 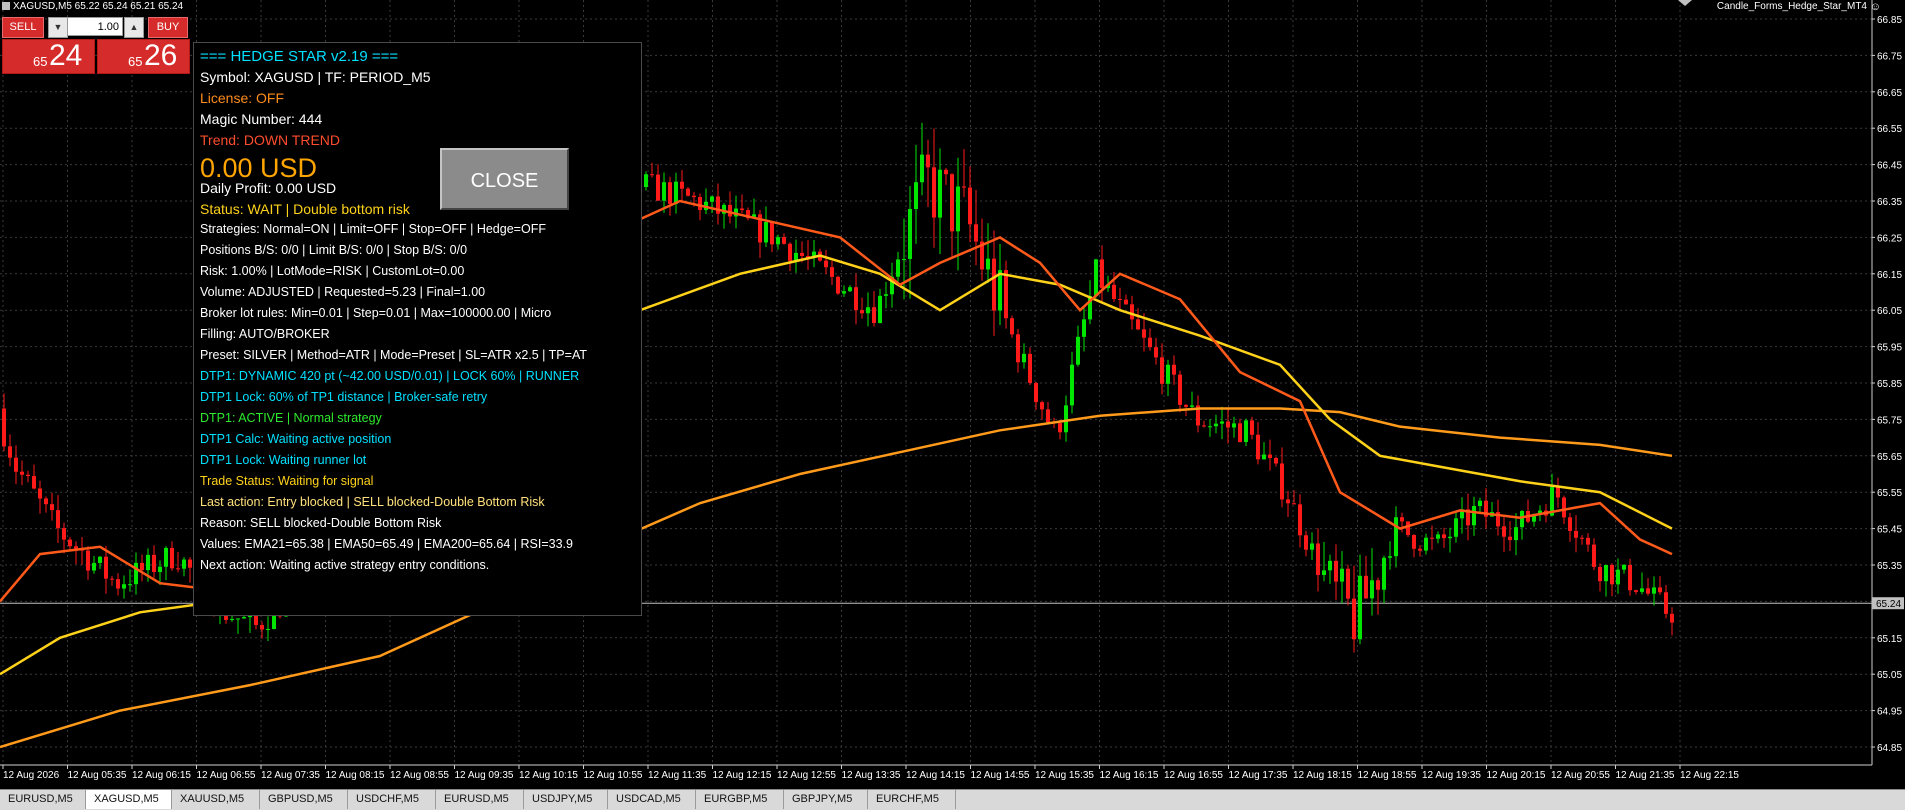 I want to click on price-axis-label: 66.15, so click(x=1889, y=275).